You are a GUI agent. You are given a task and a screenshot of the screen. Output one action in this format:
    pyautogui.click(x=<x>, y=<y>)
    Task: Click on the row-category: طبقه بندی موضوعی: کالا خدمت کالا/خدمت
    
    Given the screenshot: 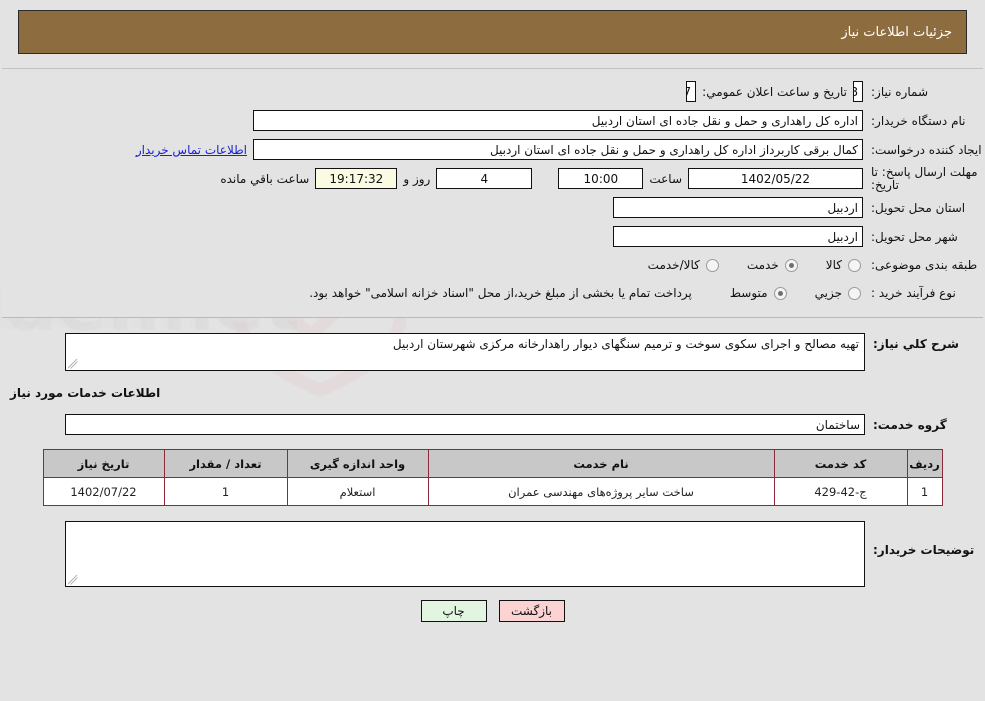 What is the action you would take?
    pyautogui.click(x=492, y=265)
    